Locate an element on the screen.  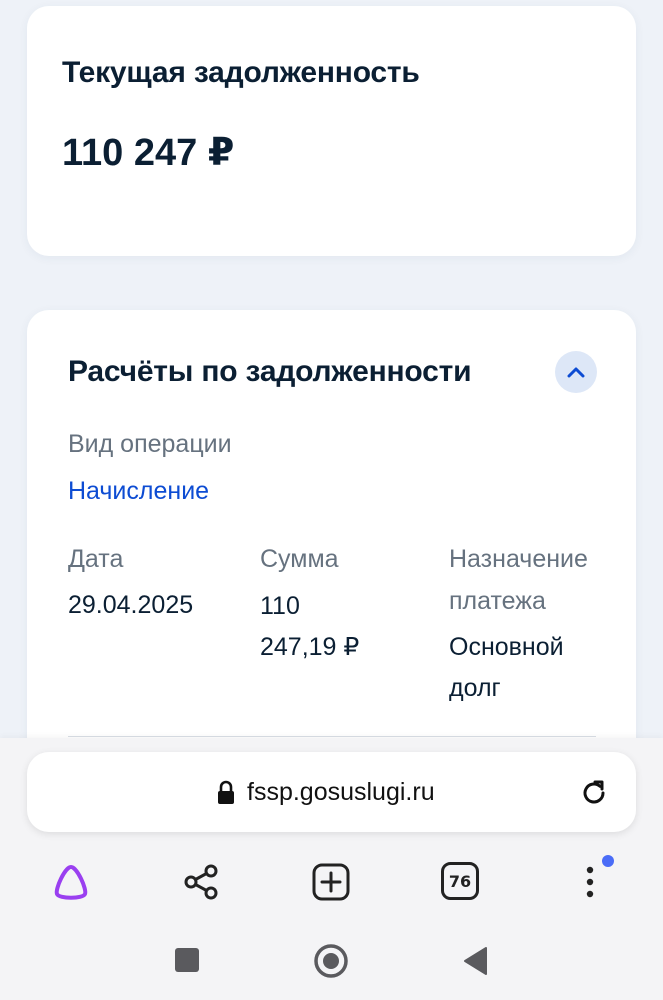
reload-icon is located at coordinates (594, 793).